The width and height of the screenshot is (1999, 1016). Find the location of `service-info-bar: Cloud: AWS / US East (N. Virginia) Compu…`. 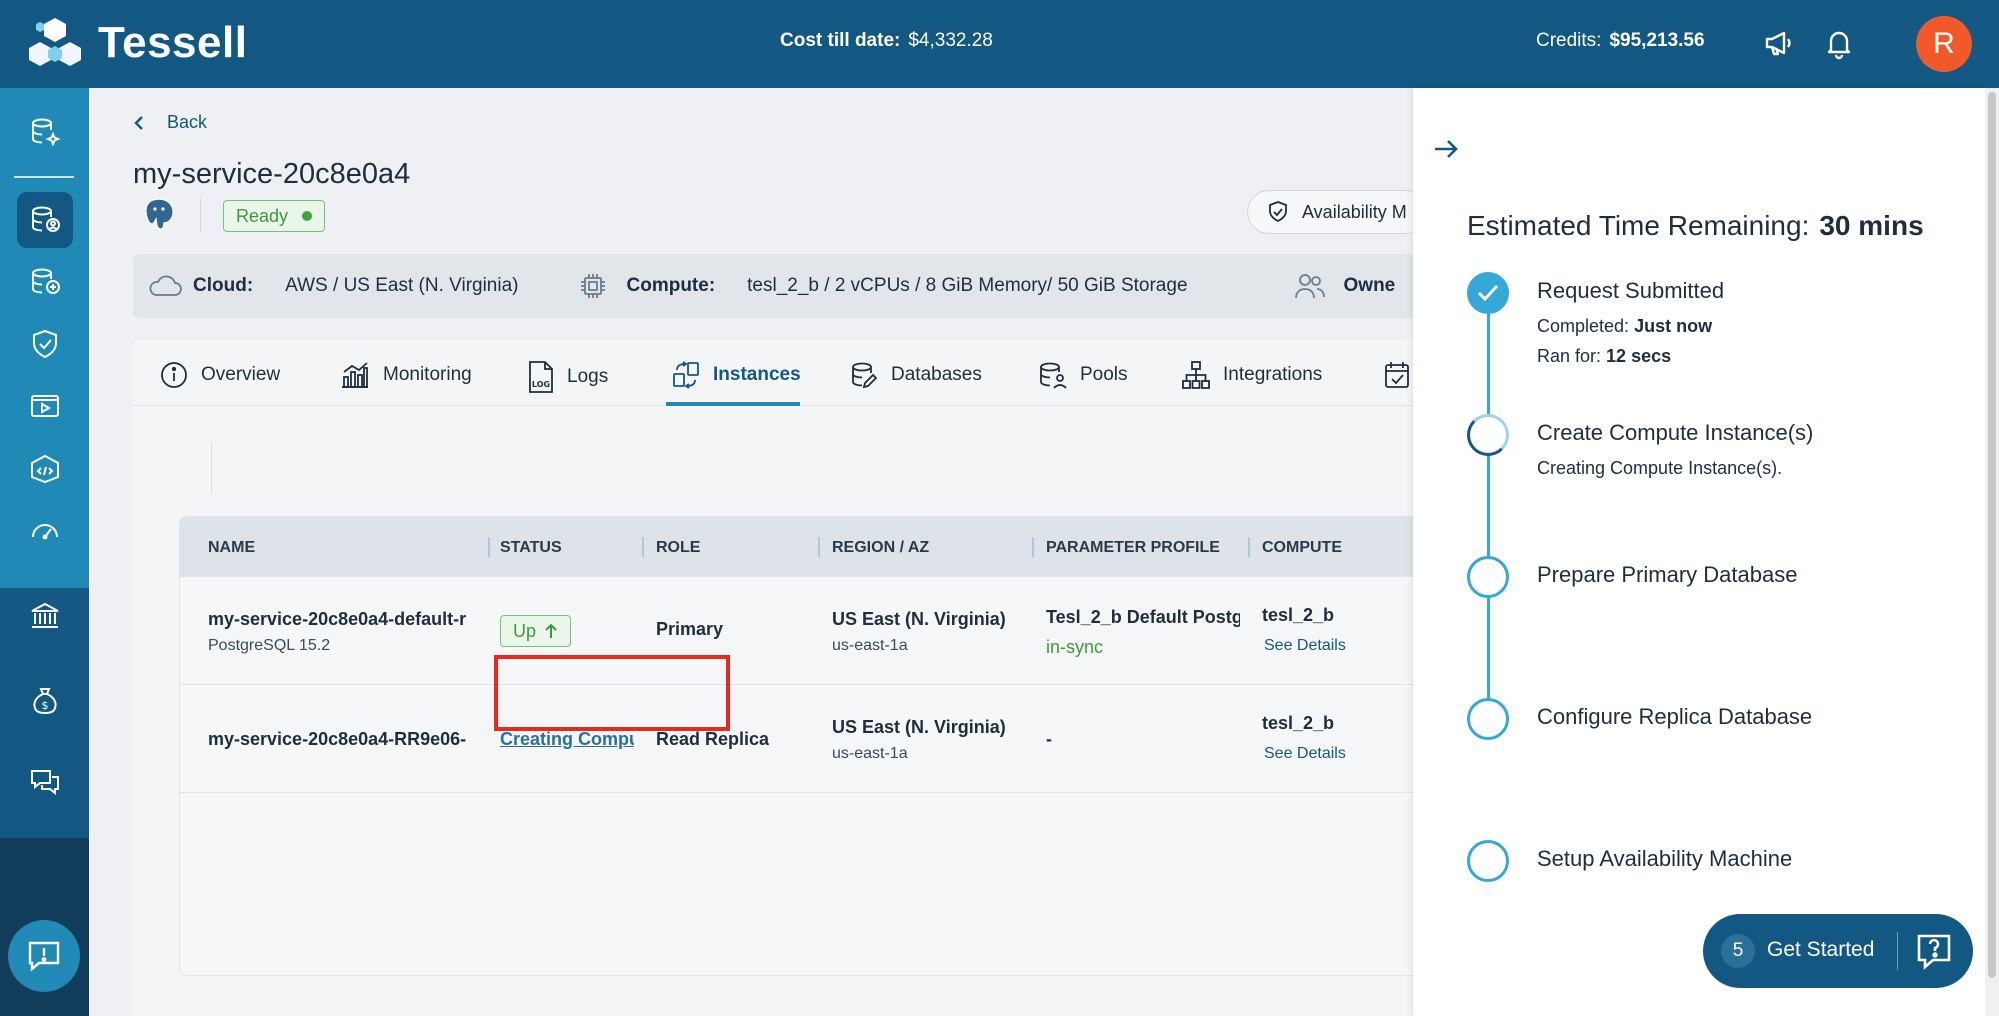

service-info-bar: Cloud: AWS / US East (N. Virginia) Compu… is located at coordinates (773, 286).